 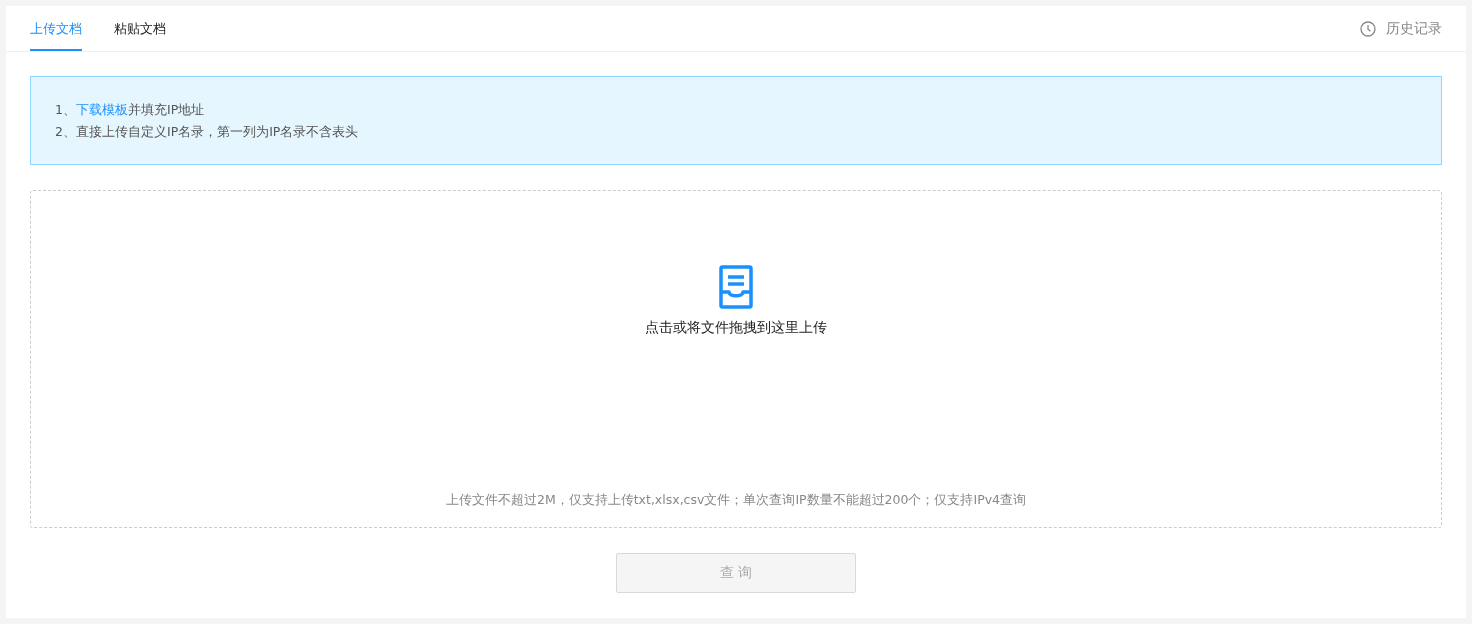 What do you see at coordinates (130, 109) in the screenshot?
I see `notice-line: 1、下载模板并填充IP地址` at bounding box center [130, 109].